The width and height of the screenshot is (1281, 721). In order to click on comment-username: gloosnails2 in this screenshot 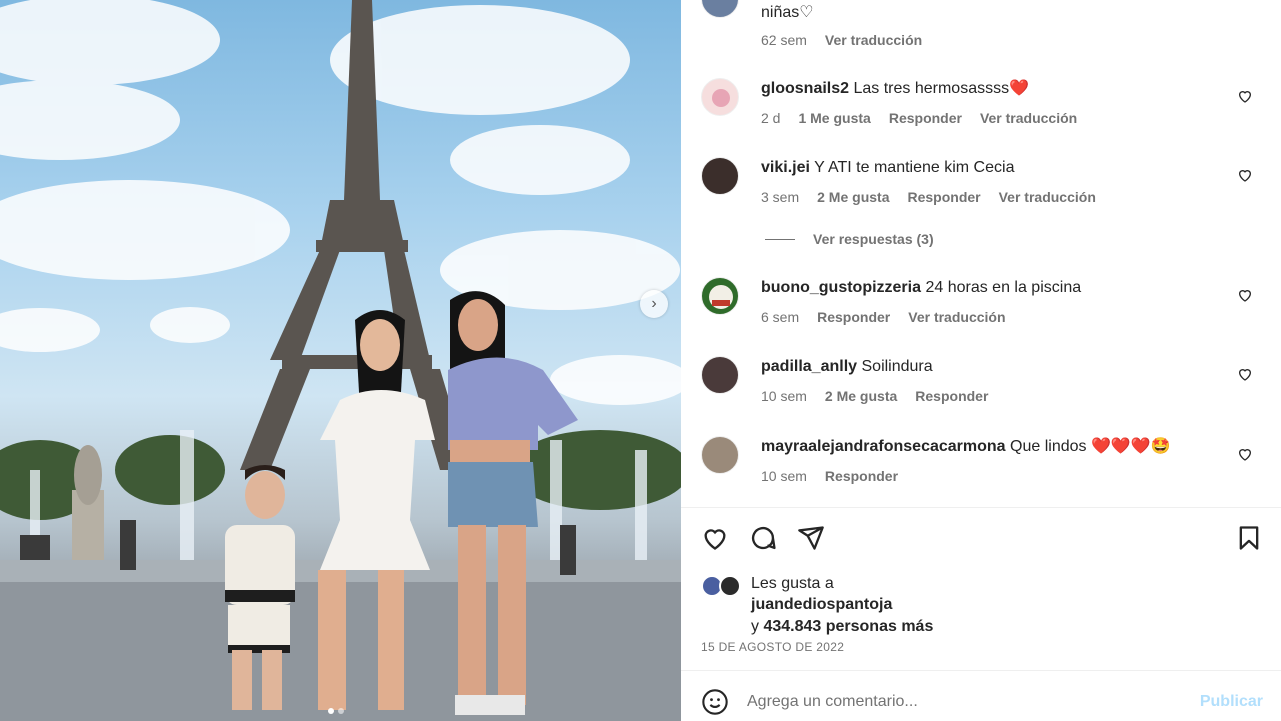, I will do `click(805, 88)`.